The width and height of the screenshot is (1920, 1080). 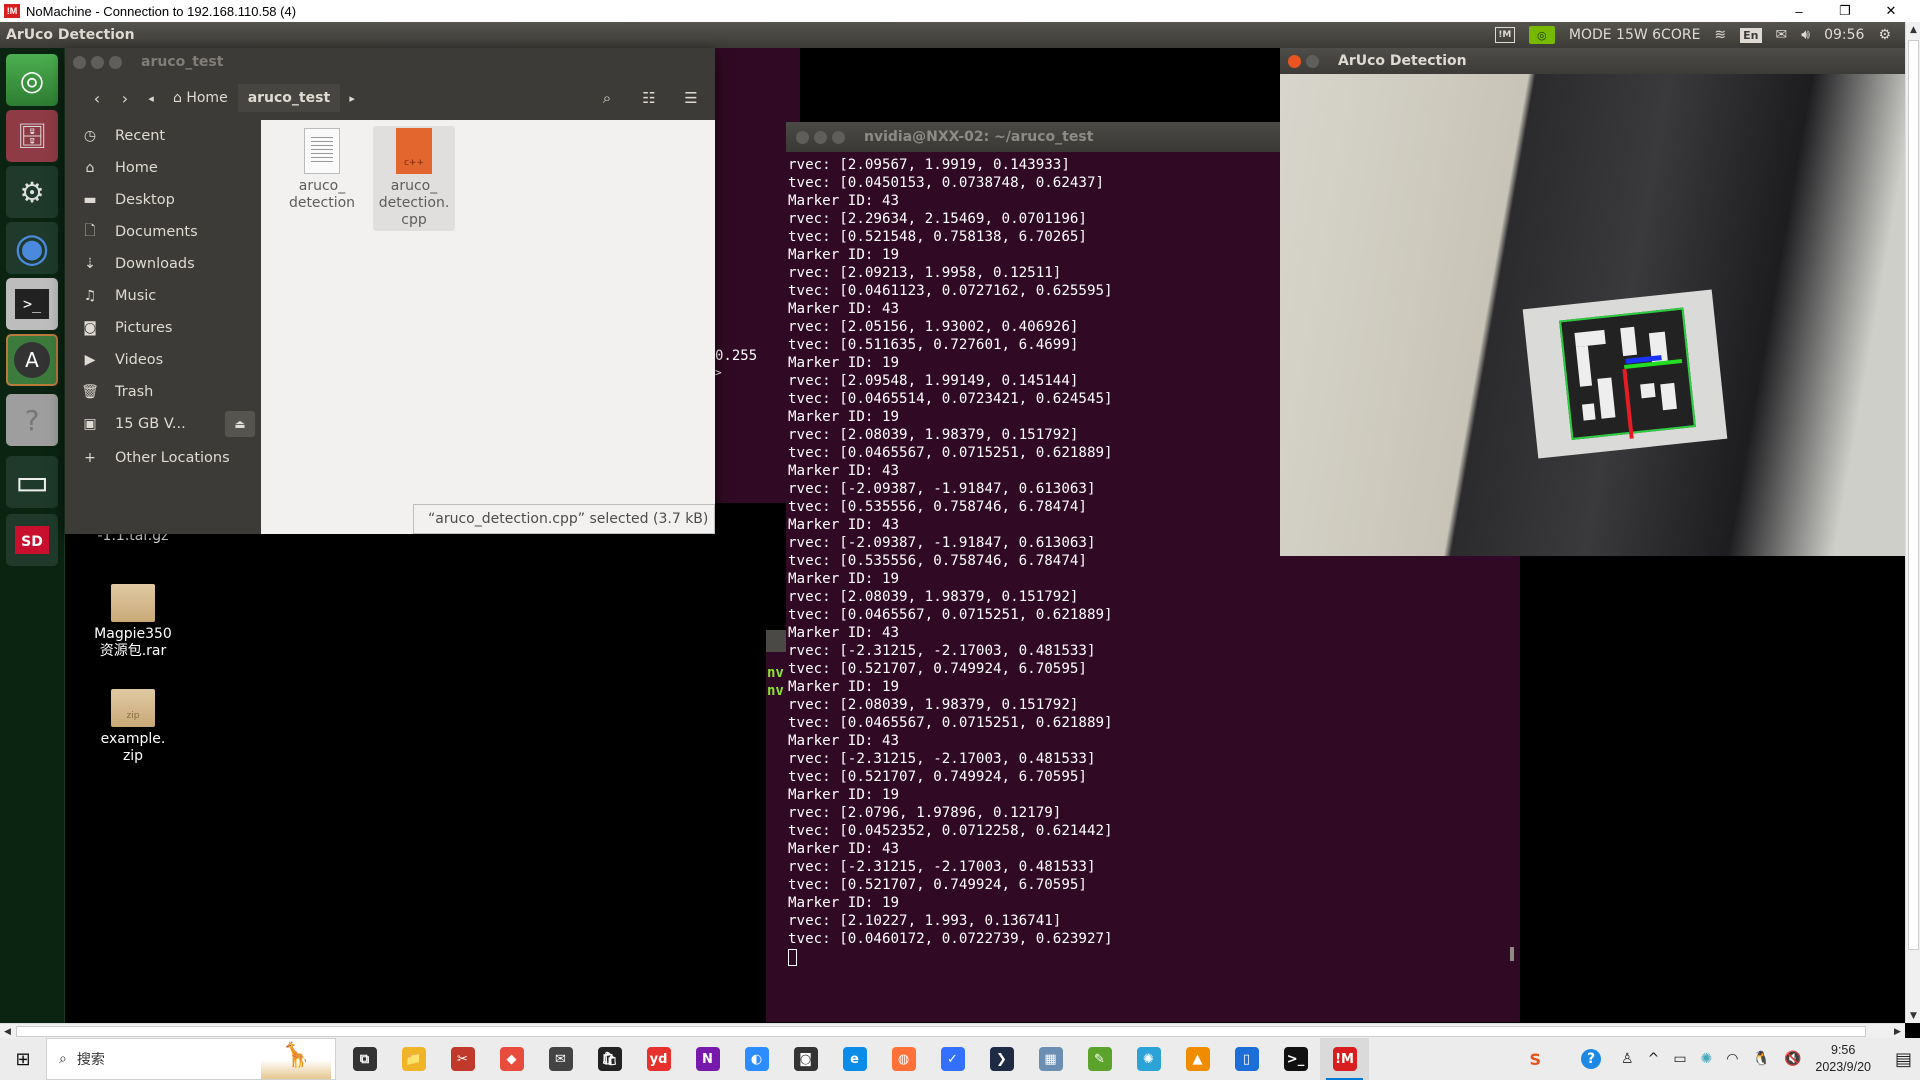 What do you see at coordinates (1197, 1059) in the screenshot?
I see `taskbar-app-vlc: ▲` at bounding box center [1197, 1059].